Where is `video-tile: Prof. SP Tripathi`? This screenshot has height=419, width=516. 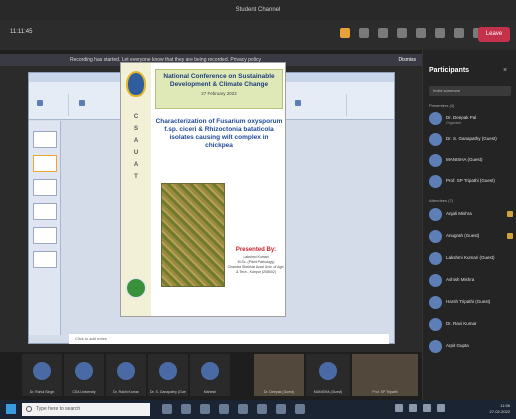 video-tile: Prof. SP Tripathi is located at coordinates (385, 375).